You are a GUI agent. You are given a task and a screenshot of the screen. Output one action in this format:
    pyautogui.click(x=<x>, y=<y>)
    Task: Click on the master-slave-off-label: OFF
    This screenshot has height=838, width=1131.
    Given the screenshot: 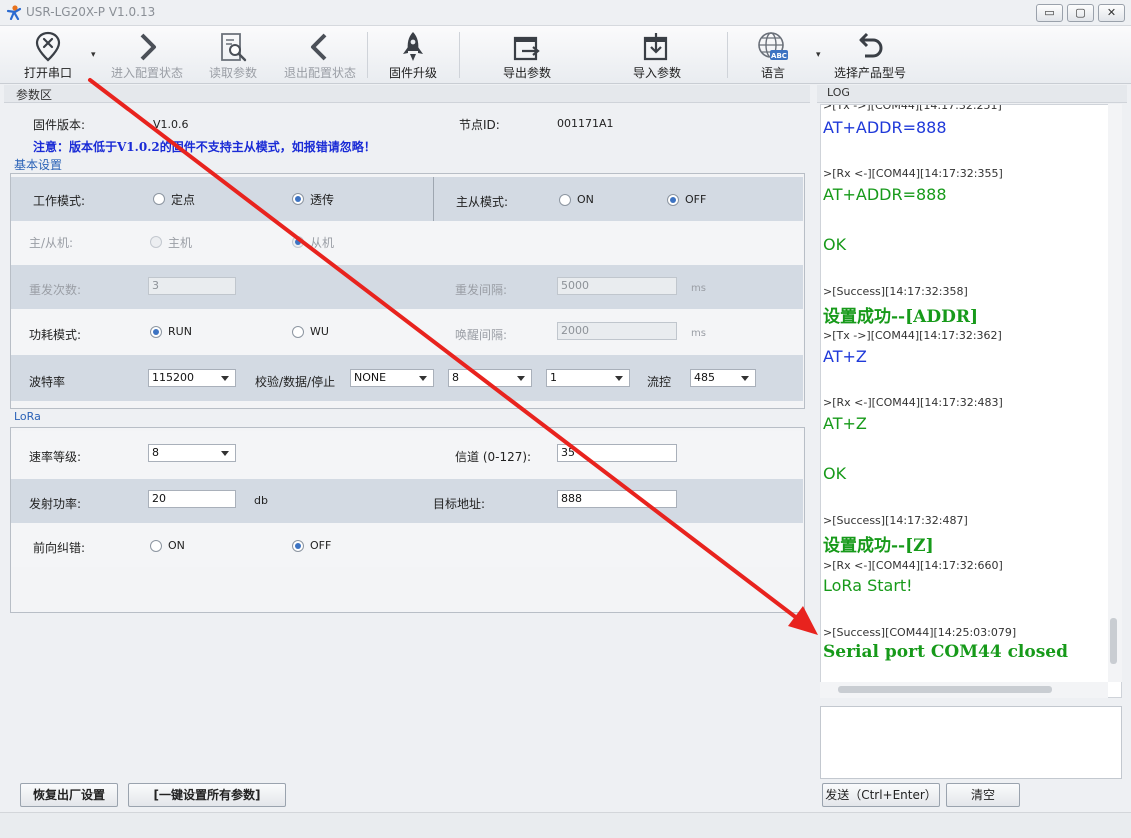 What is the action you would take?
    pyautogui.click(x=696, y=199)
    